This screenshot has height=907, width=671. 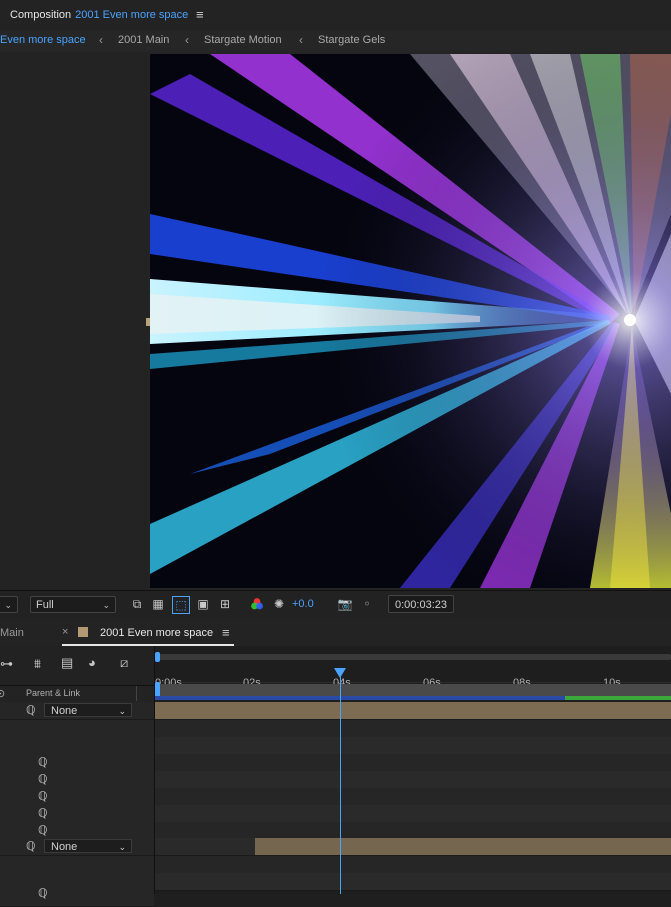 I want to click on tab-color-swatch, so click(x=83, y=632).